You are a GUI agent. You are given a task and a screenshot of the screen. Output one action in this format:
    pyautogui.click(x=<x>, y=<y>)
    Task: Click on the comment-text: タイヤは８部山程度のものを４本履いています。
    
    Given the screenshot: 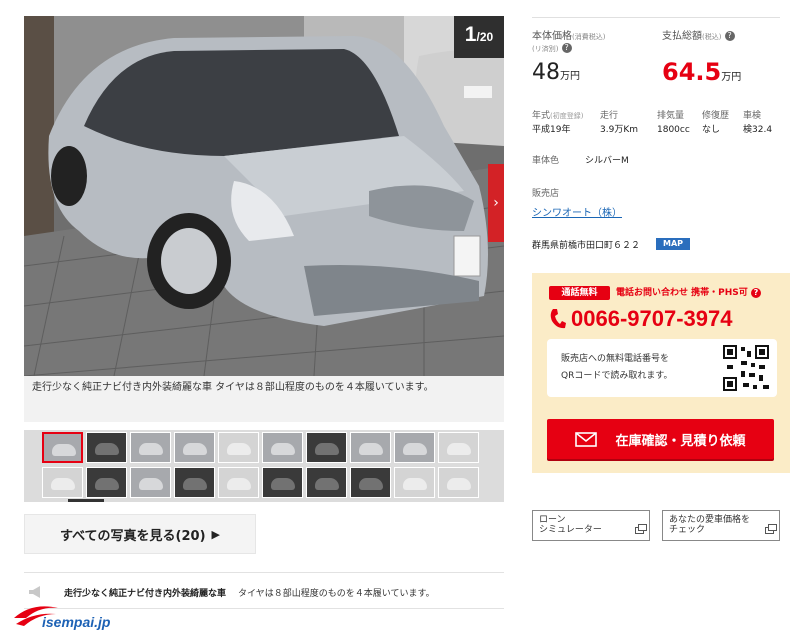 What is the action you would take?
    pyautogui.click(x=336, y=593)
    